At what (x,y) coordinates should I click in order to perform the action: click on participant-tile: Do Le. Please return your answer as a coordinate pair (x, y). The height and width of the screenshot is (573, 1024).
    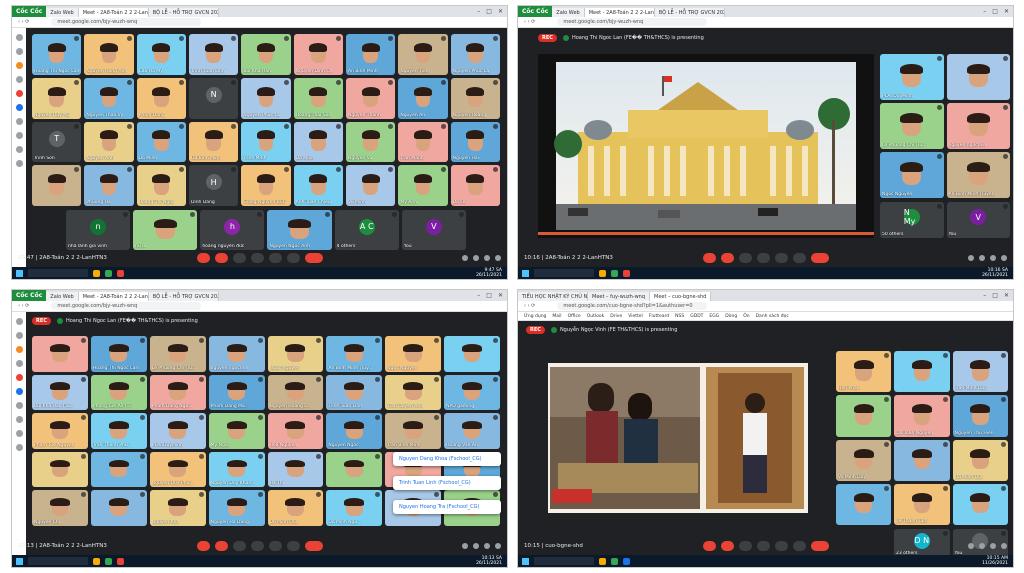
    Looking at the image, I should click on (475, 185).